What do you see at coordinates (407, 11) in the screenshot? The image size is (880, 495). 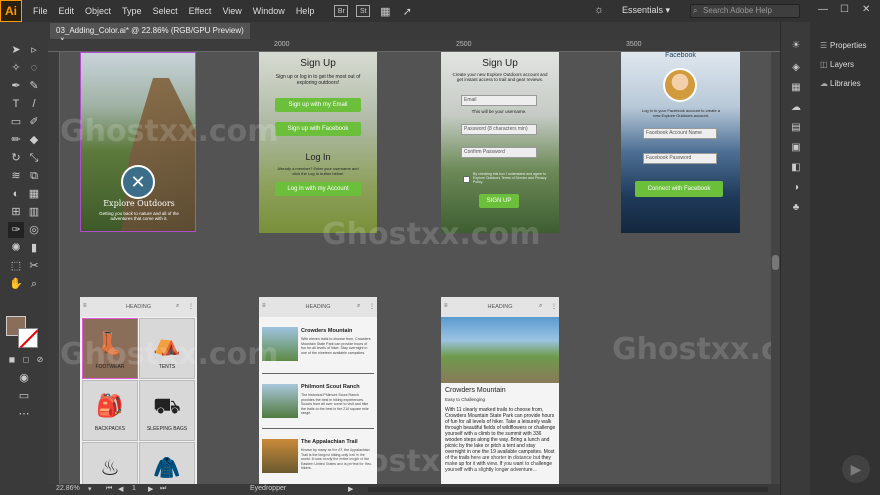 I see `gpu-rocket-icon: ➚` at bounding box center [407, 11].